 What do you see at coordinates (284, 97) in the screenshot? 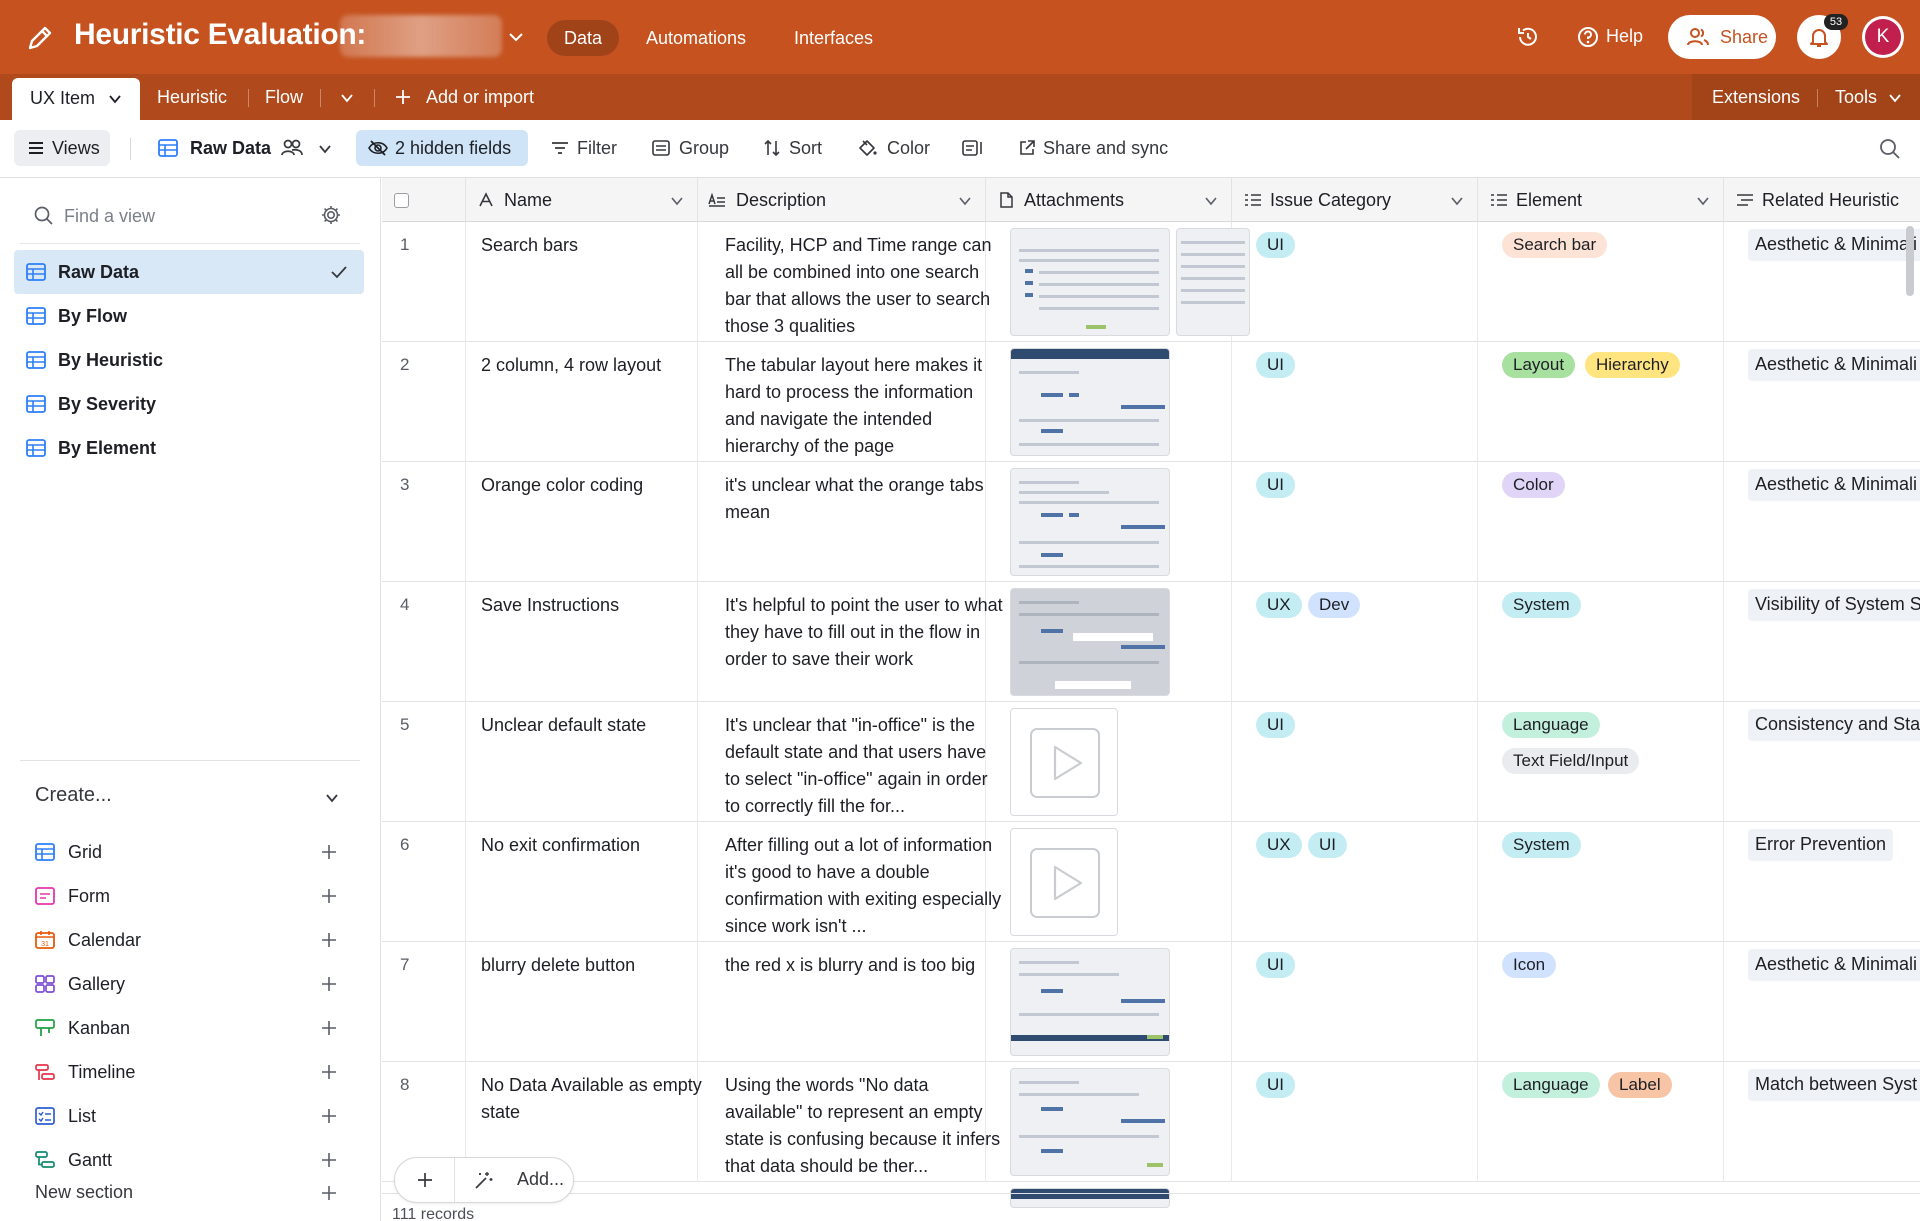
I see `tab-flow: Flow` at bounding box center [284, 97].